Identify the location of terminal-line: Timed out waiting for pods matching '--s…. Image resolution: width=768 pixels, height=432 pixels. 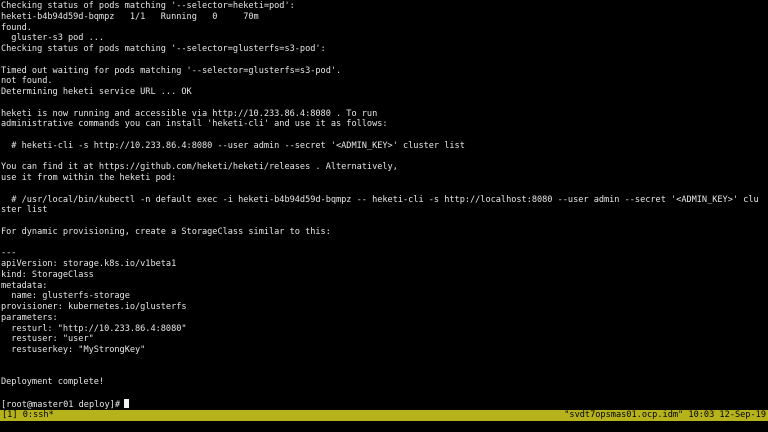
(171, 70).